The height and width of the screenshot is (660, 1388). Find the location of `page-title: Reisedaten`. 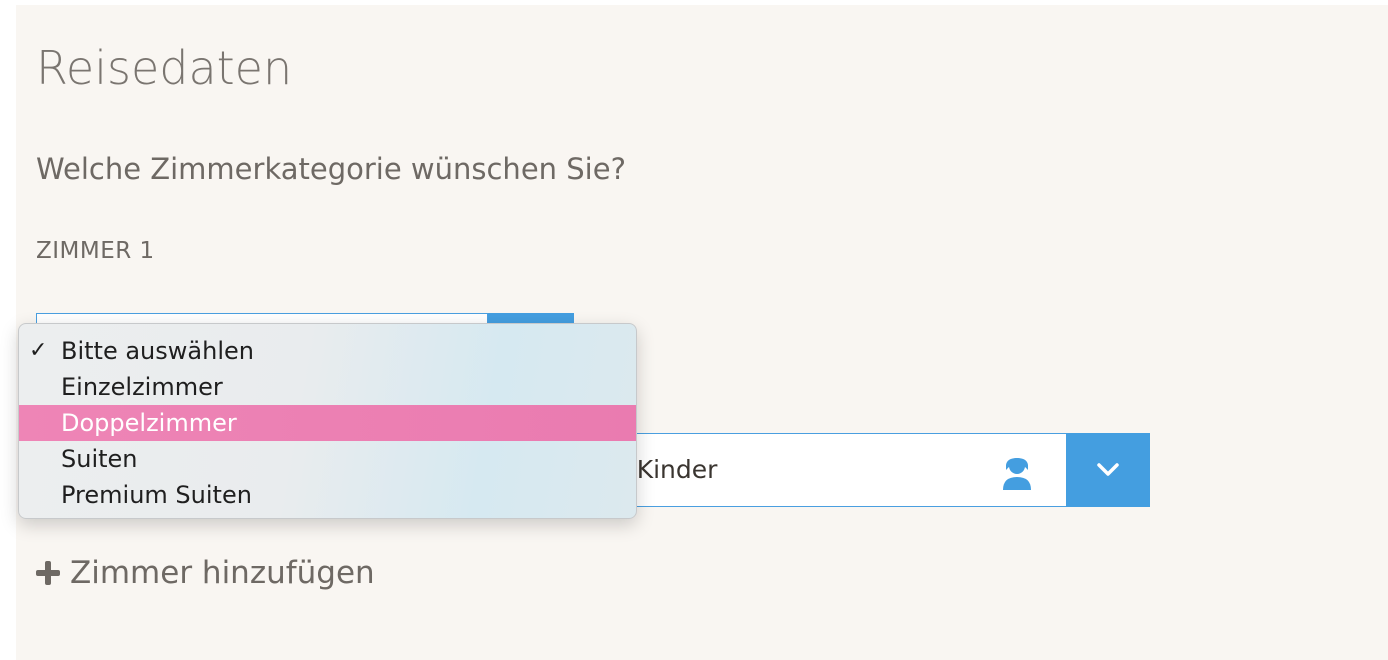

page-title: Reisedaten is located at coordinates (164, 68).